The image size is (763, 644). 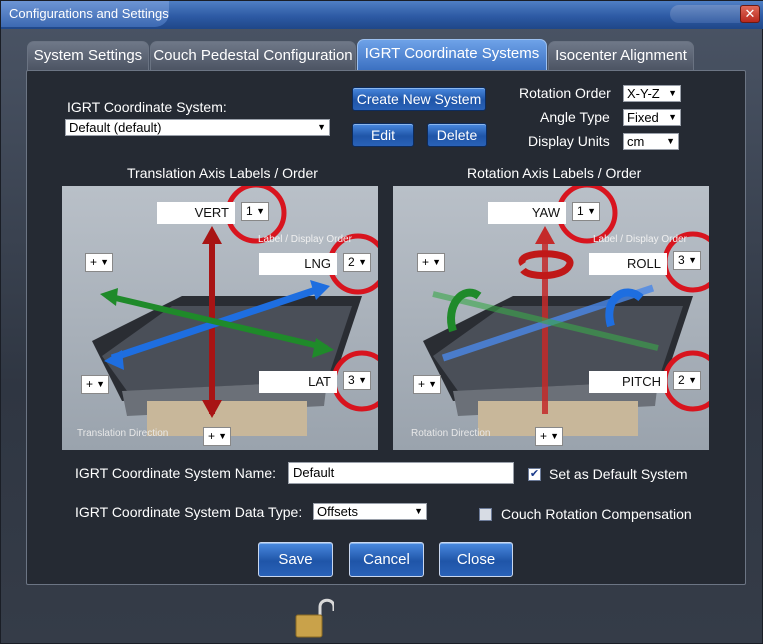 What do you see at coordinates (651, 141) in the screenshot?
I see `display-units-select: cm ▼` at bounding box center [651, 141].